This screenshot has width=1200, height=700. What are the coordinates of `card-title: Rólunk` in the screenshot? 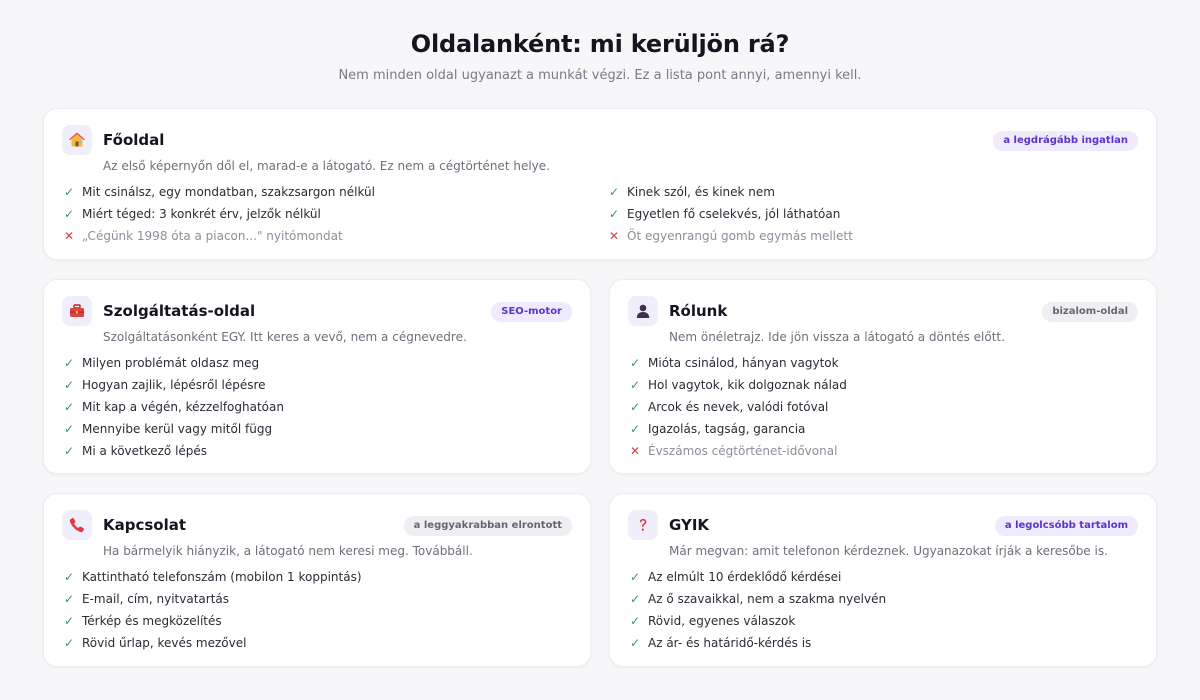 It's located at (698, 311).